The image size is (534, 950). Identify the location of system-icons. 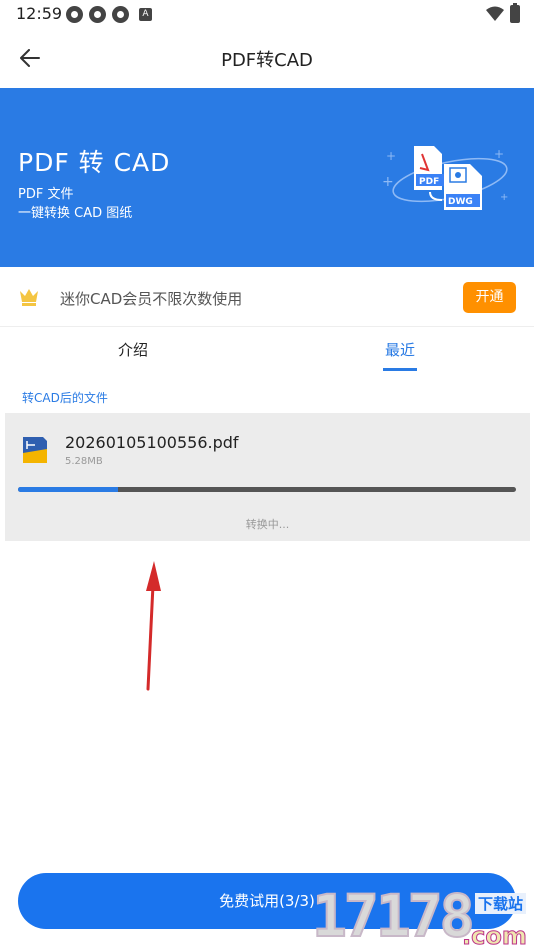
(503, 13).